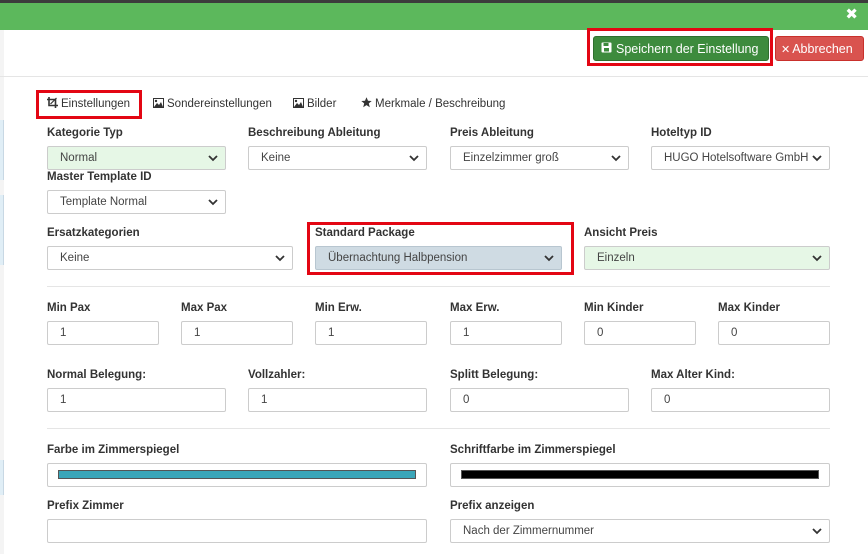 The image size is (868, 554). What do you see at coordinates (63, 400) in the screenshot?
I see `normal-belegung-value: 1` at bounding box center [63, 400].